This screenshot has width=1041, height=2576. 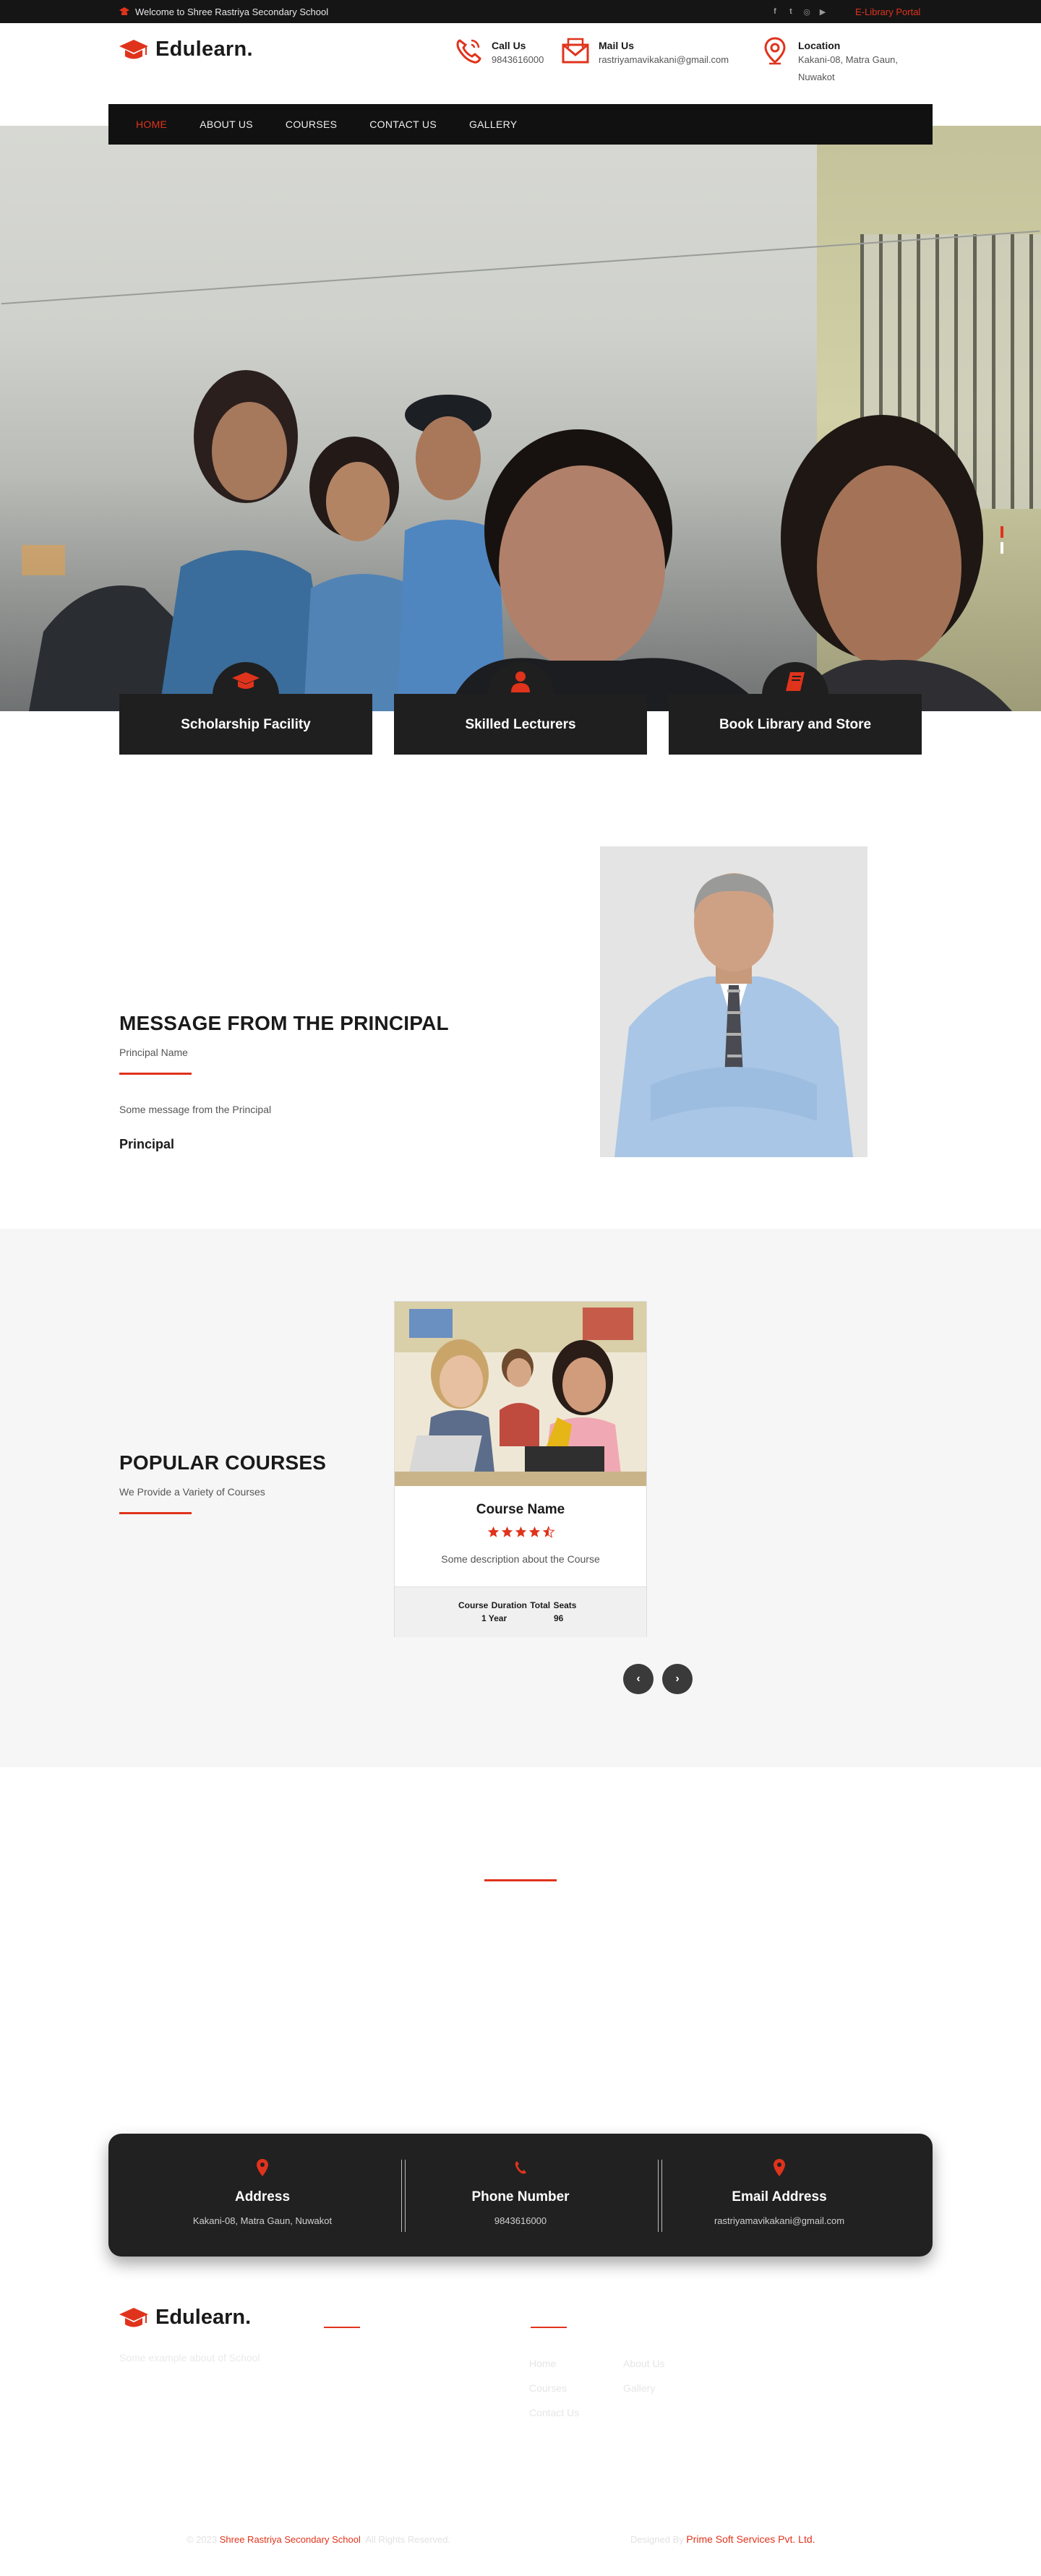 I want to click on carousel-next-button: ›, so click(x=677, y=1679).